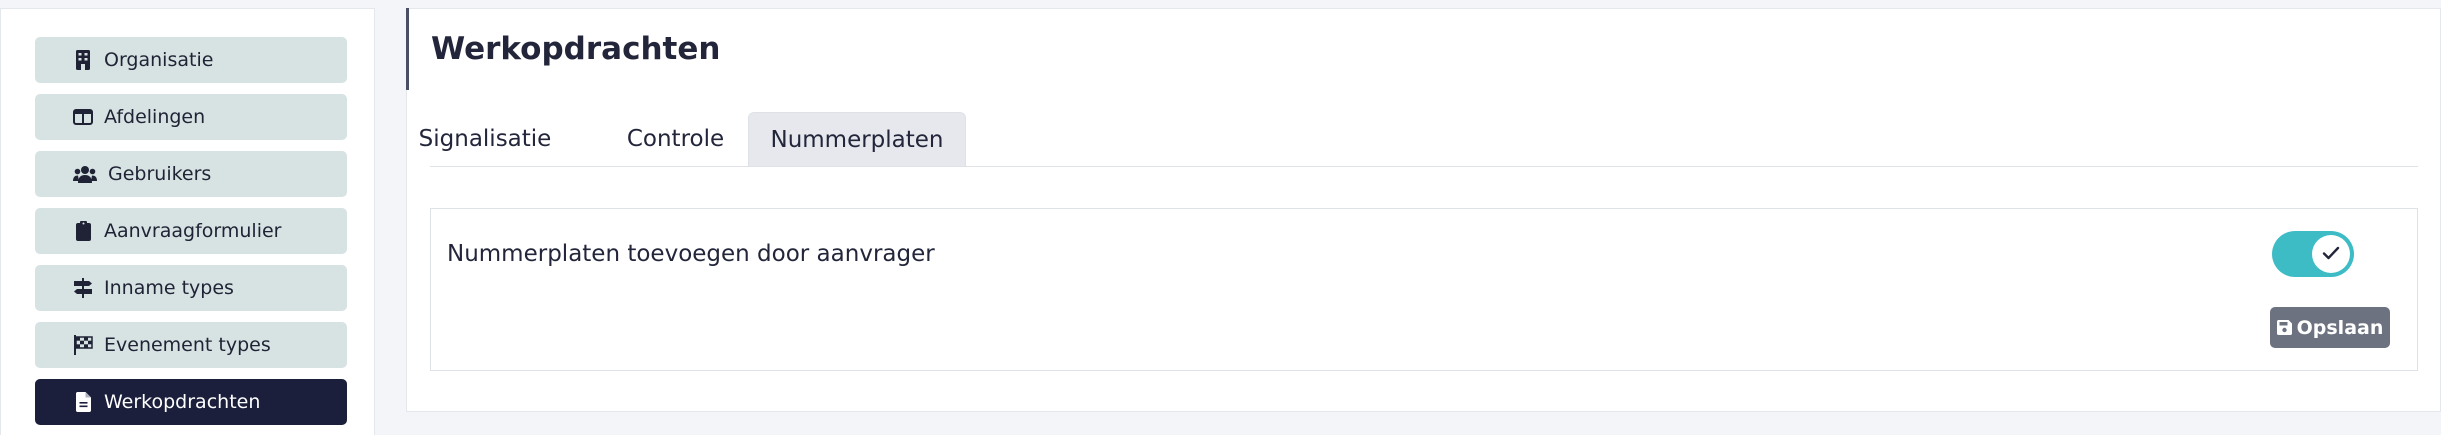 The width and height of the screenshot is (2441, 435). Describe the element at coordinates (83, 288) in the screenshot. I see `signs-post-icon` at that location.